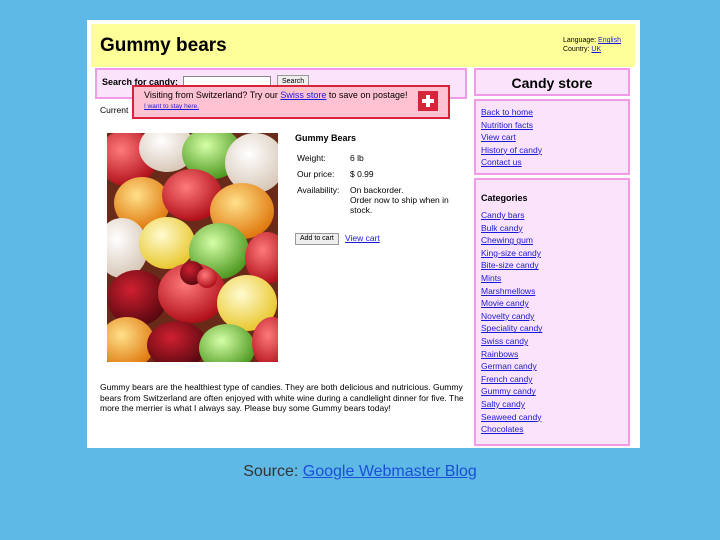 The width and height of the screenshot is (720, 540). What do you see at coordinates (554, 316) in the screenshot?
I see `category-link: Novelty candy` at bounding box center [554, 316].